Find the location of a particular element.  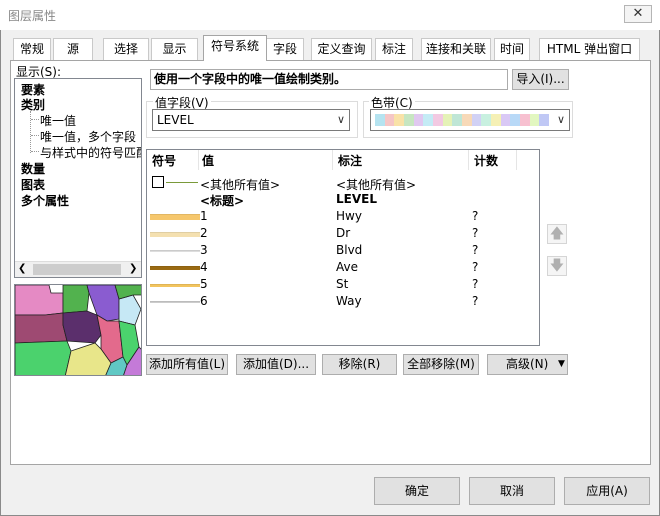

row-value: 4 is located at coordinates (204, 267).